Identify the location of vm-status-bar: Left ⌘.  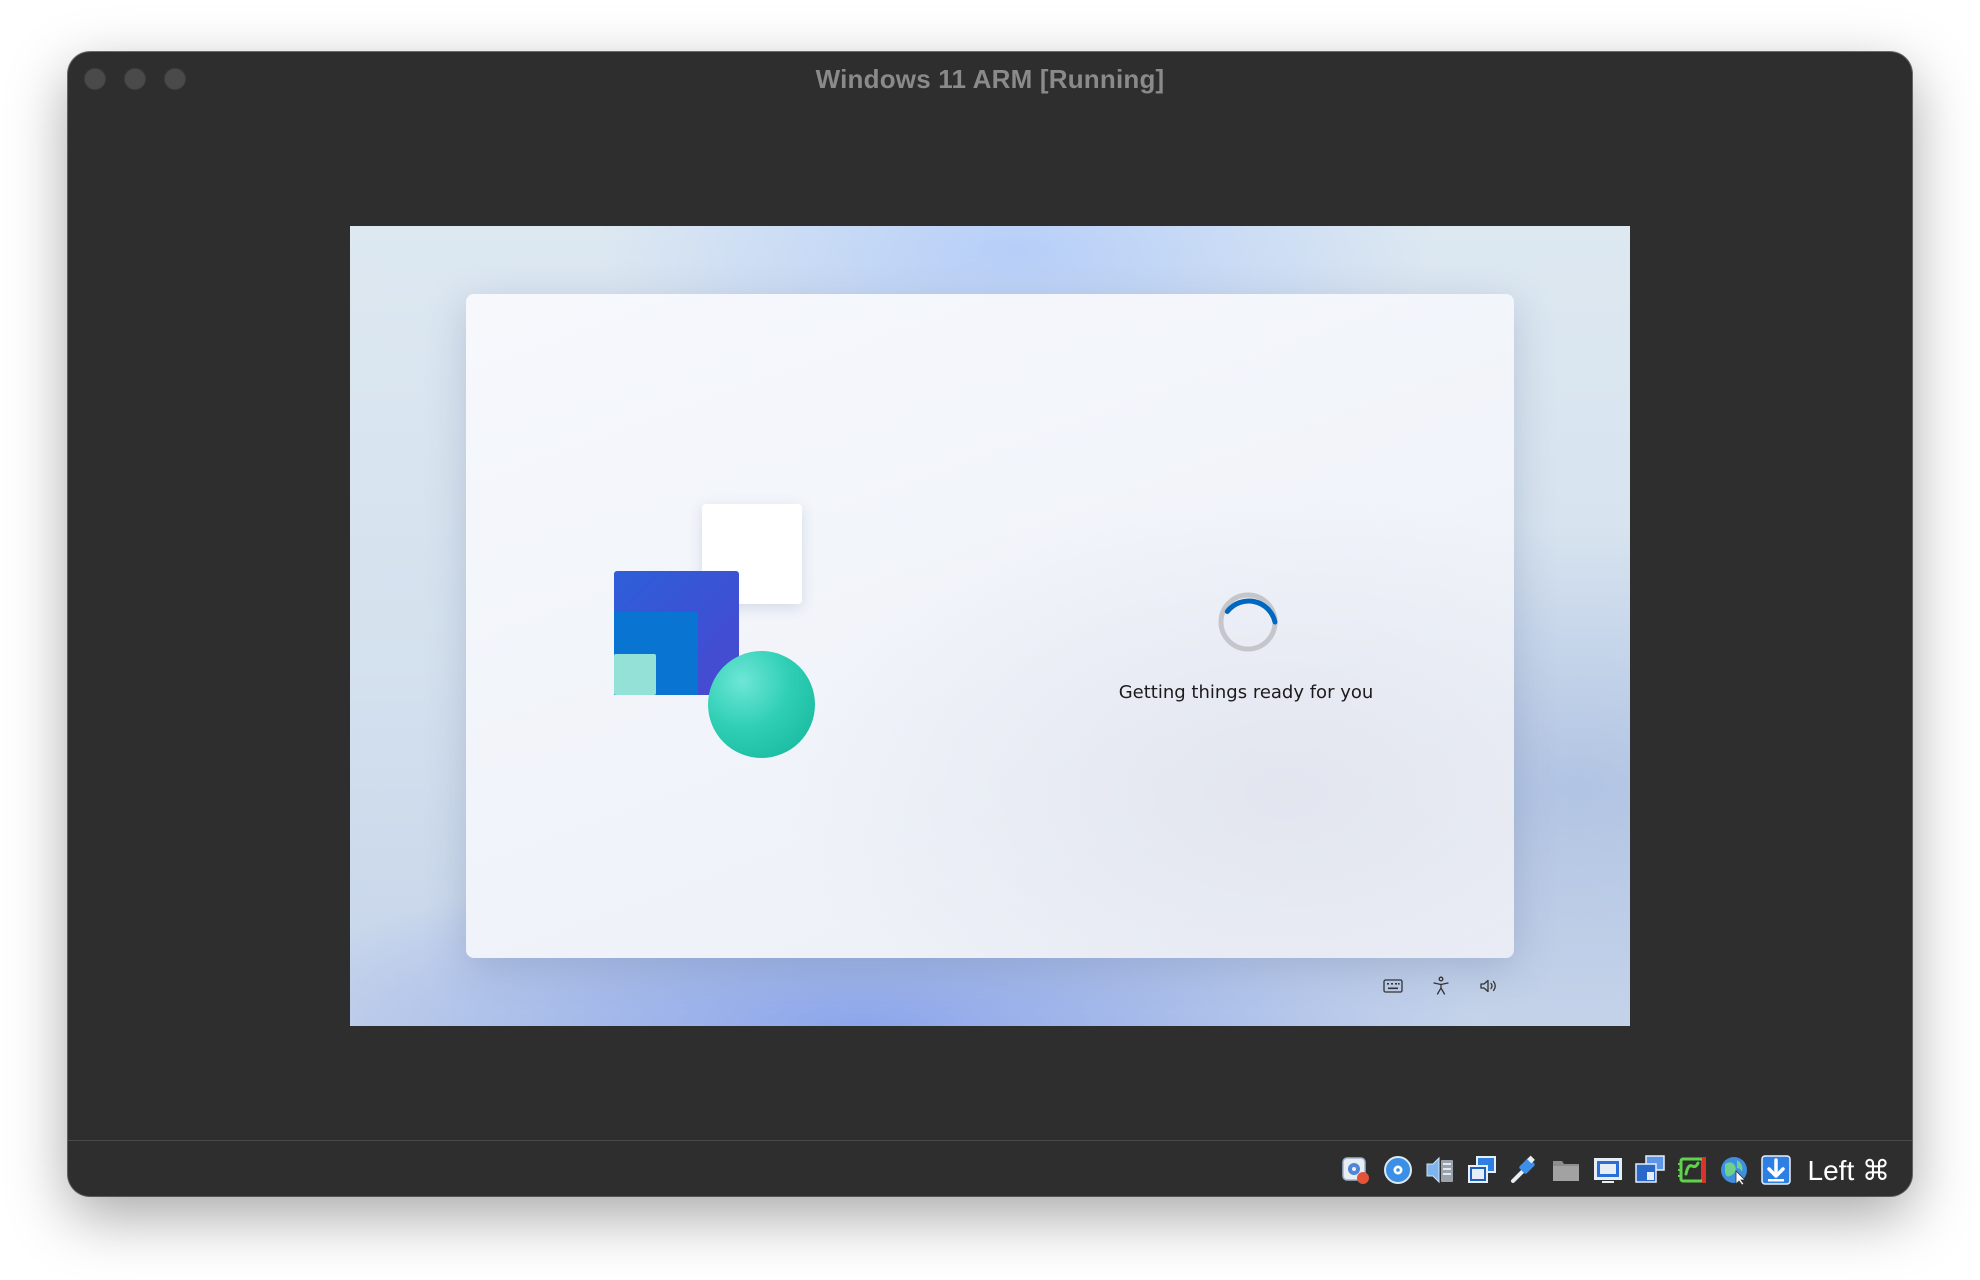
(990, 1168).